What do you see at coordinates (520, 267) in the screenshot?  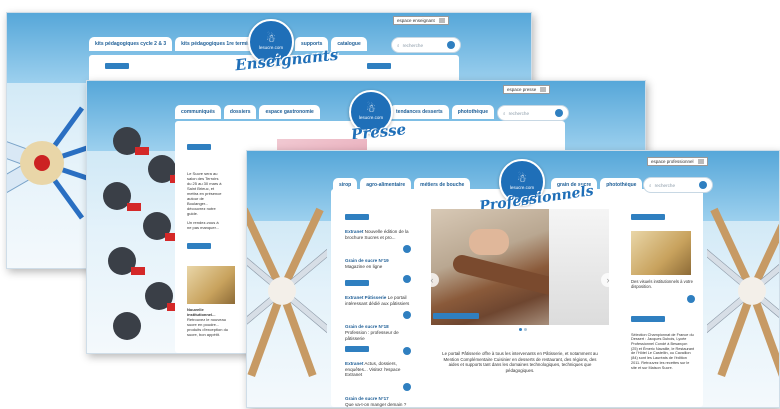 I see `carousel-photo` at bounding box center [520, 267].